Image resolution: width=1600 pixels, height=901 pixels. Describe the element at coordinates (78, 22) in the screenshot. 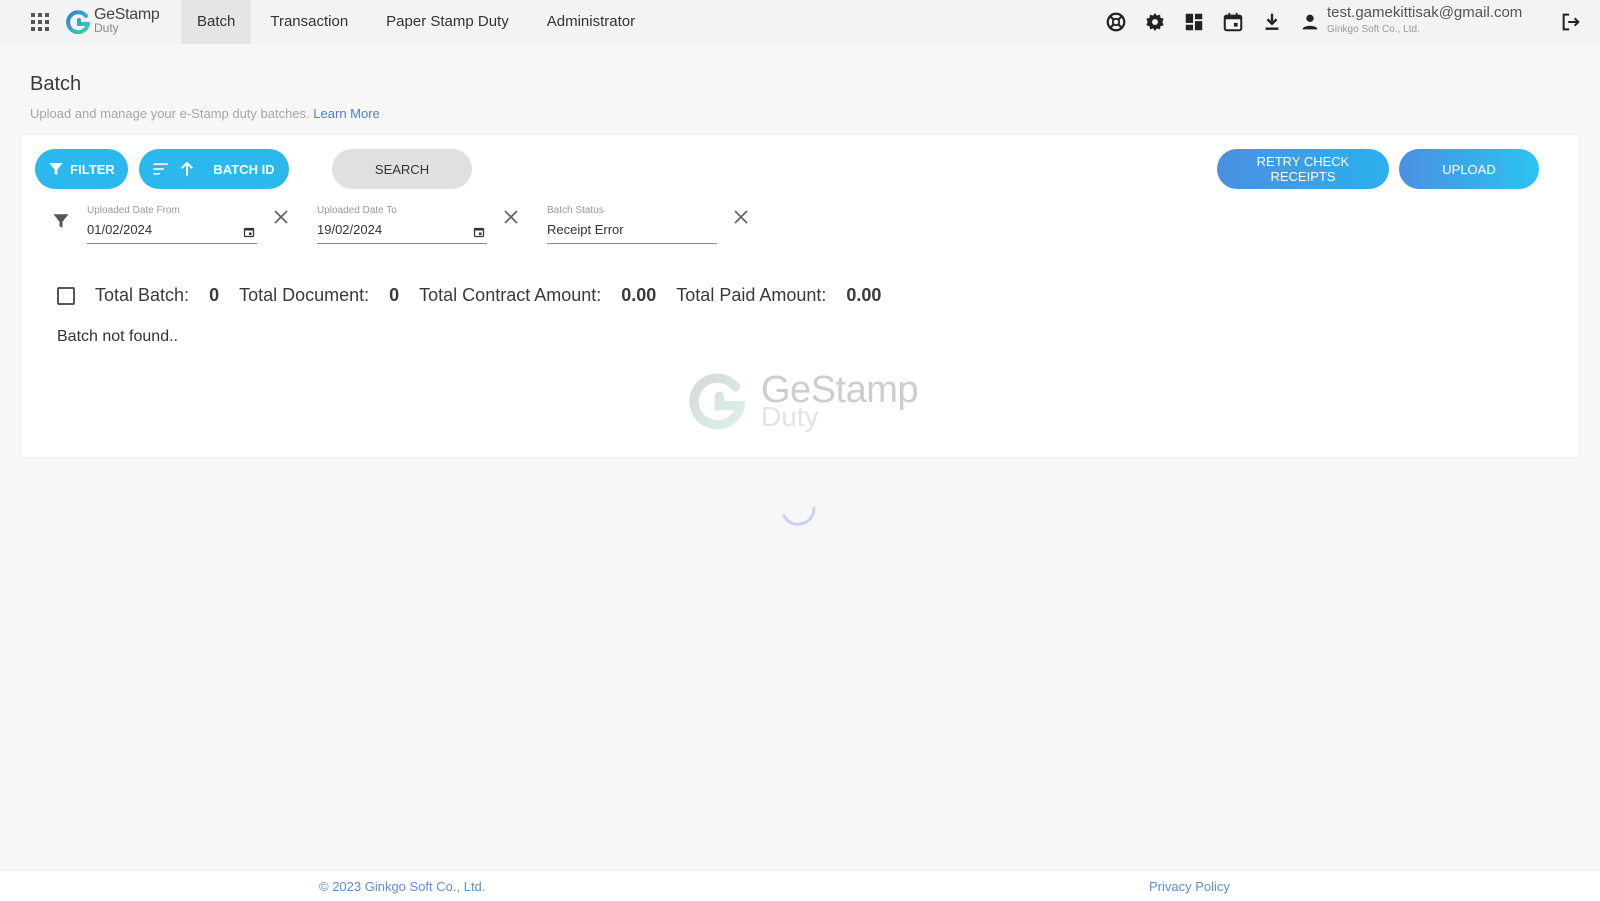

I see `gestamp-logo-icon` at that location.